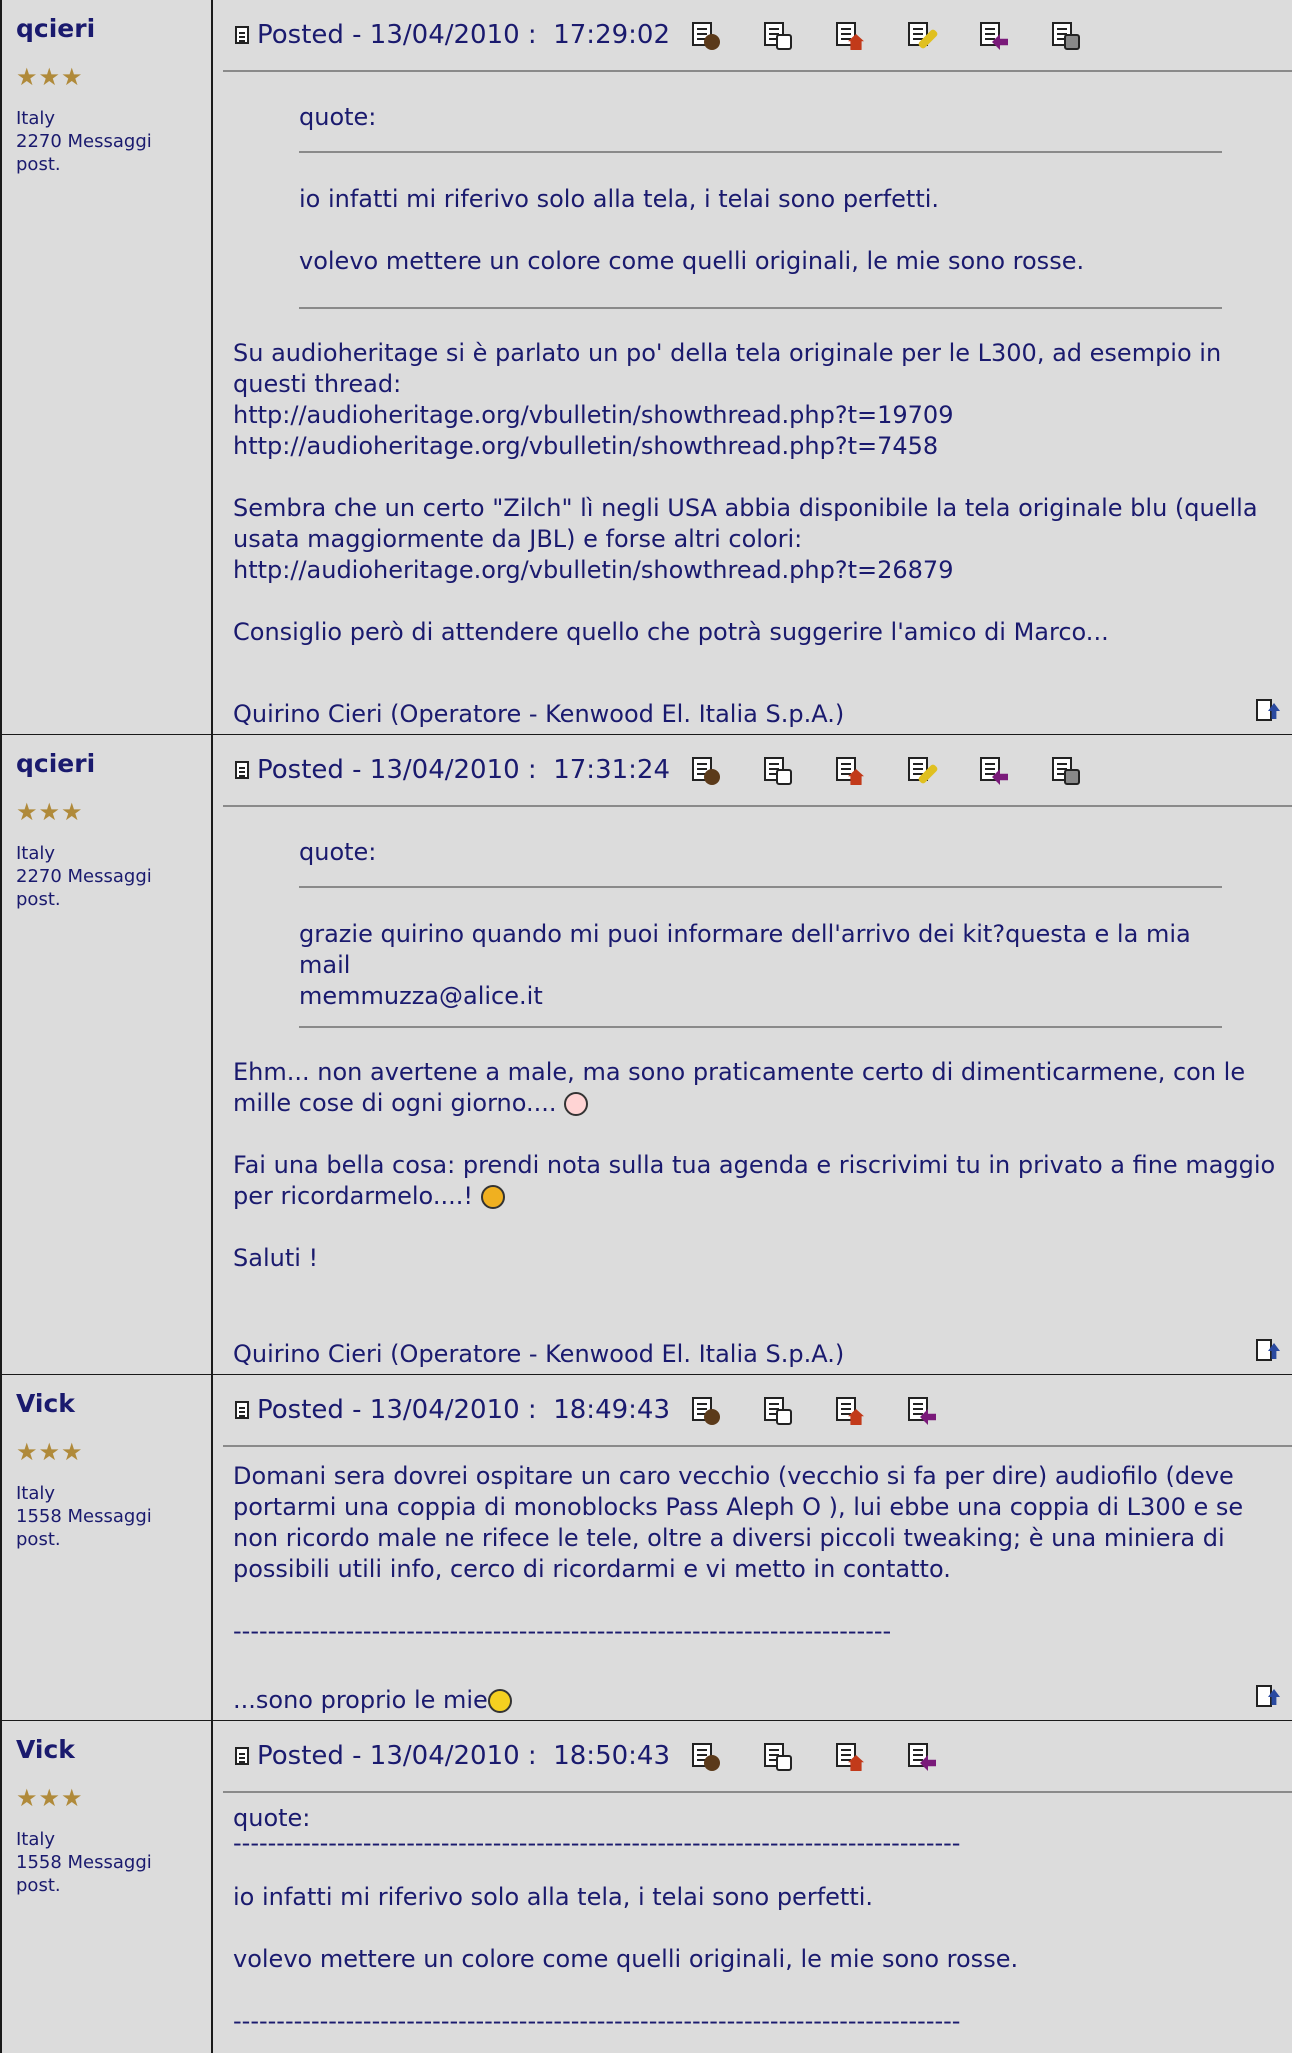  What do you see at coordinates (463, 1756) in the screenshot?
I see `posted-date: Posted - 13/04/2010 : 18:50:43` at bounding box center [463, 1756].